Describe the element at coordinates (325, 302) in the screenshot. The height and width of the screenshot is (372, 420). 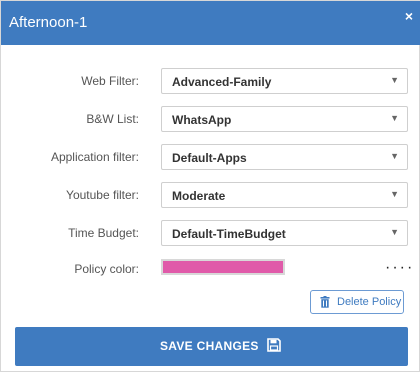
I see `trash-icon` at that location.